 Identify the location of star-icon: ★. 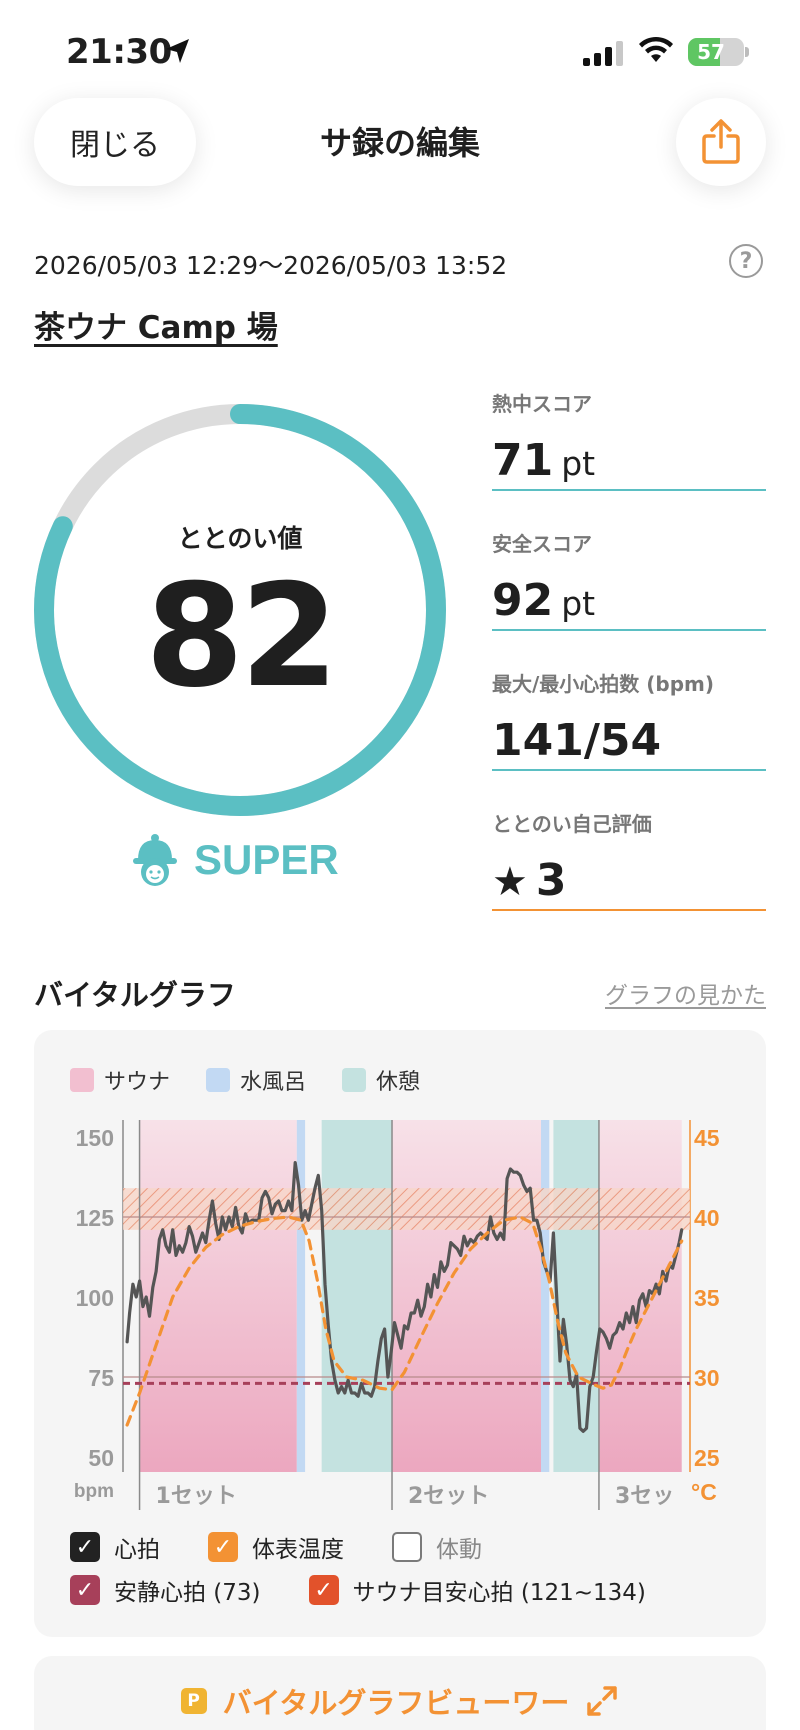
(510, 882).